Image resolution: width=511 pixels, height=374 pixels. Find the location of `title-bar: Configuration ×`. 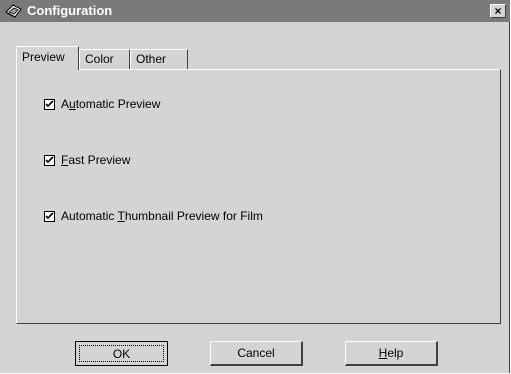

title-bar: Configuration × is located at coordinates (255, 11).